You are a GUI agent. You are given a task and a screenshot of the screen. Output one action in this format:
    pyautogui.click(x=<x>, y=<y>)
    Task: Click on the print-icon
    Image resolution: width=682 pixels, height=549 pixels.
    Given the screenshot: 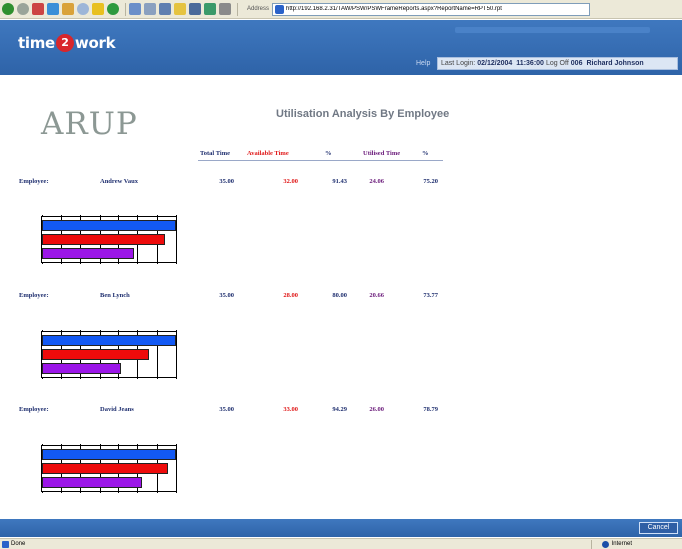 What is the action you would take?
    pyautogui.click(x=150, y=9)
    